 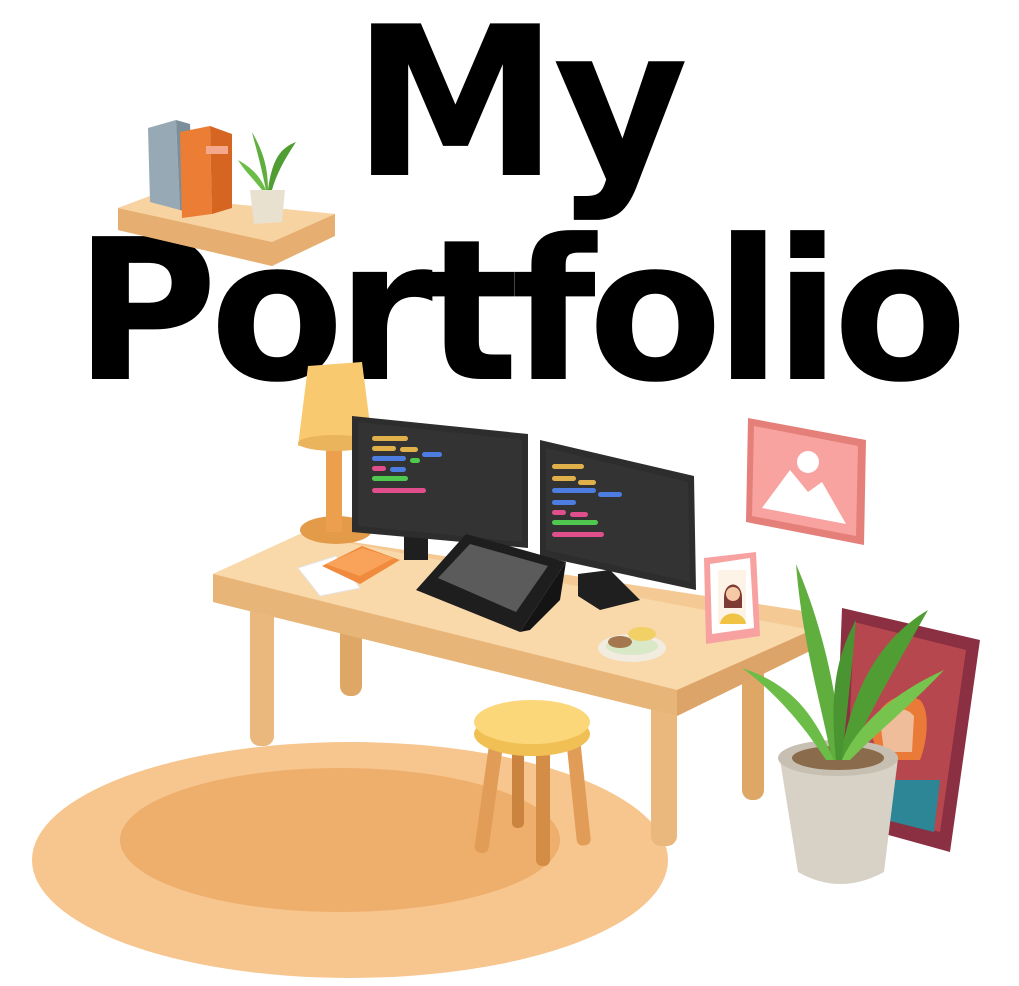 I want to click on books-icon, so click(x=190, y=169).